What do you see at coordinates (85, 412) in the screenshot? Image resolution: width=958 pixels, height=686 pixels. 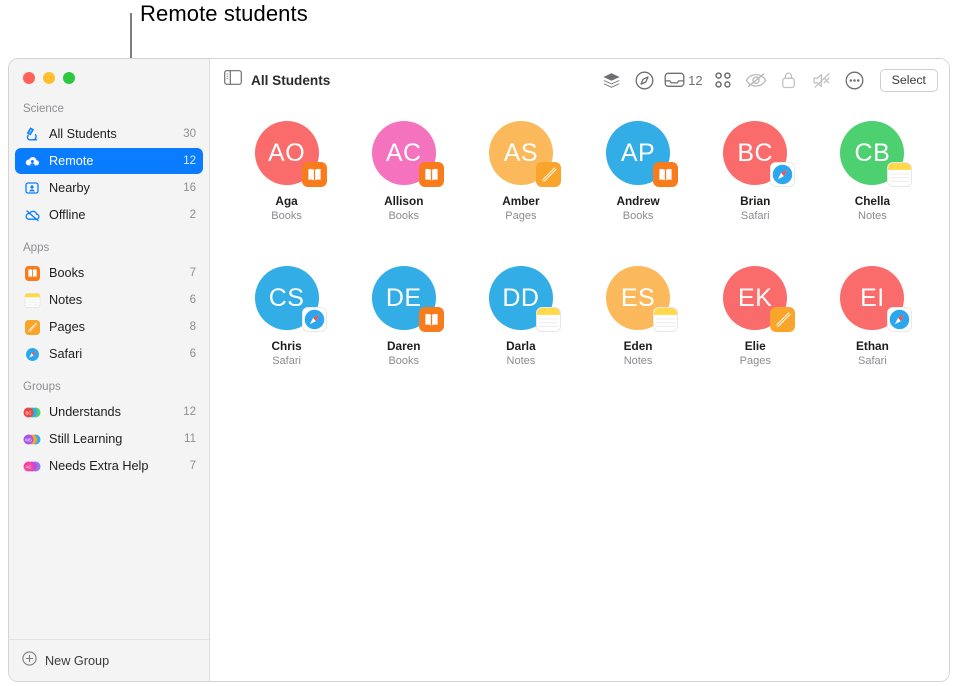 I see `sidebar-item-label: Understands` at bounding box center [85, 412].